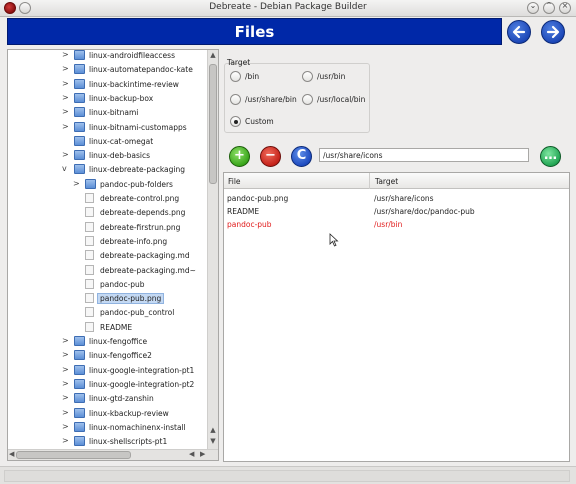 This screenshot has height=484, width=576. Describe the element at coordinates (288, 8) in the screenshot. I see `title-bar: Debreate - Debian Package Builder ⌄ ⌃ ×` at that location.